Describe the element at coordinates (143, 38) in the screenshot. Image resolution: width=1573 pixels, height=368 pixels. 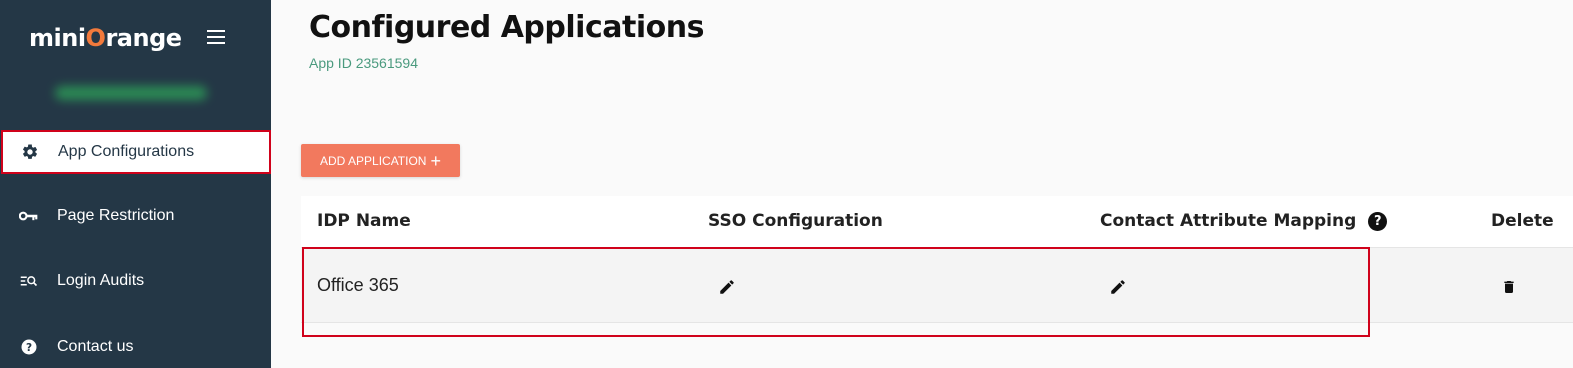
I see `logo-suffix: range` at that location.